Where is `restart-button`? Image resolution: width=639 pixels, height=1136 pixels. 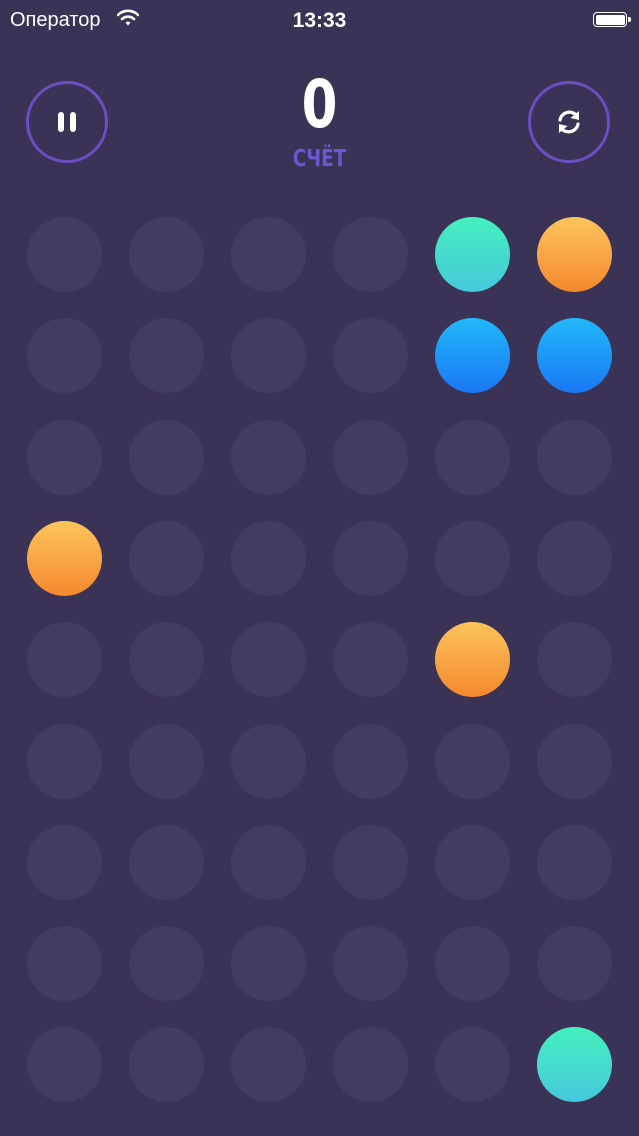
restart-button is located at coordinates (569, 122).